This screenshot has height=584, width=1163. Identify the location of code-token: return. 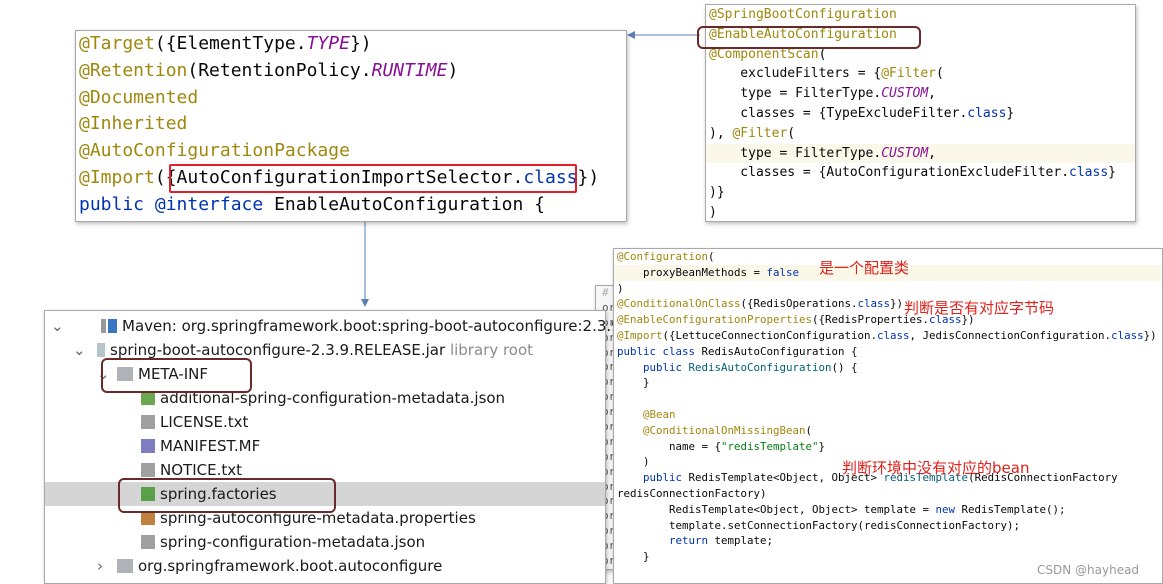
(666, 541).